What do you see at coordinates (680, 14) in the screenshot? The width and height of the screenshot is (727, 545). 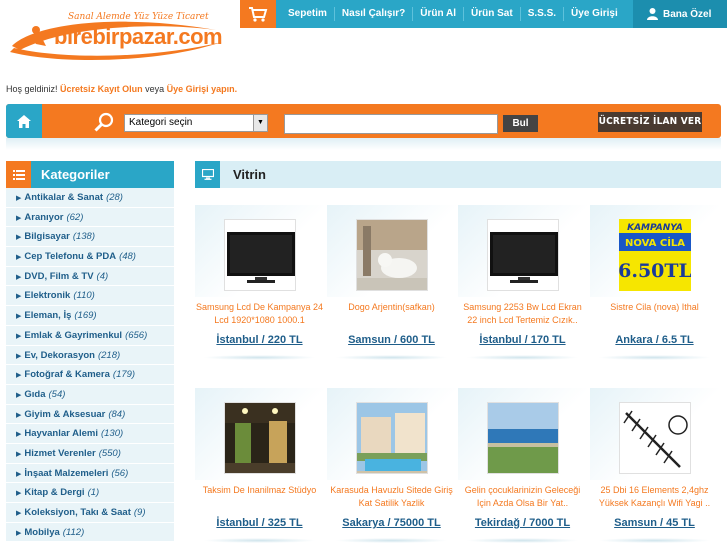 I see `my-account-link: Bana Özel` at bounding box center [680, 14].